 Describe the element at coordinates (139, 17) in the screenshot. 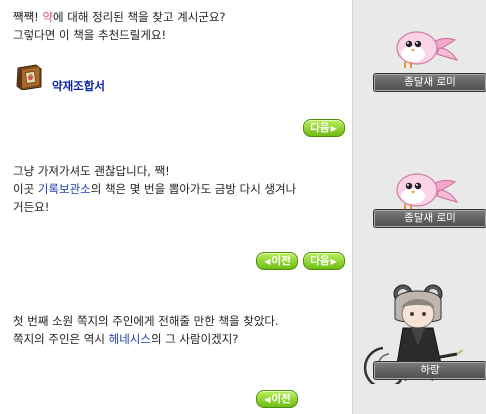

I see `dialog-text-segment: 에 대해 정리된 책을 찾고 계시군요?` at that location.